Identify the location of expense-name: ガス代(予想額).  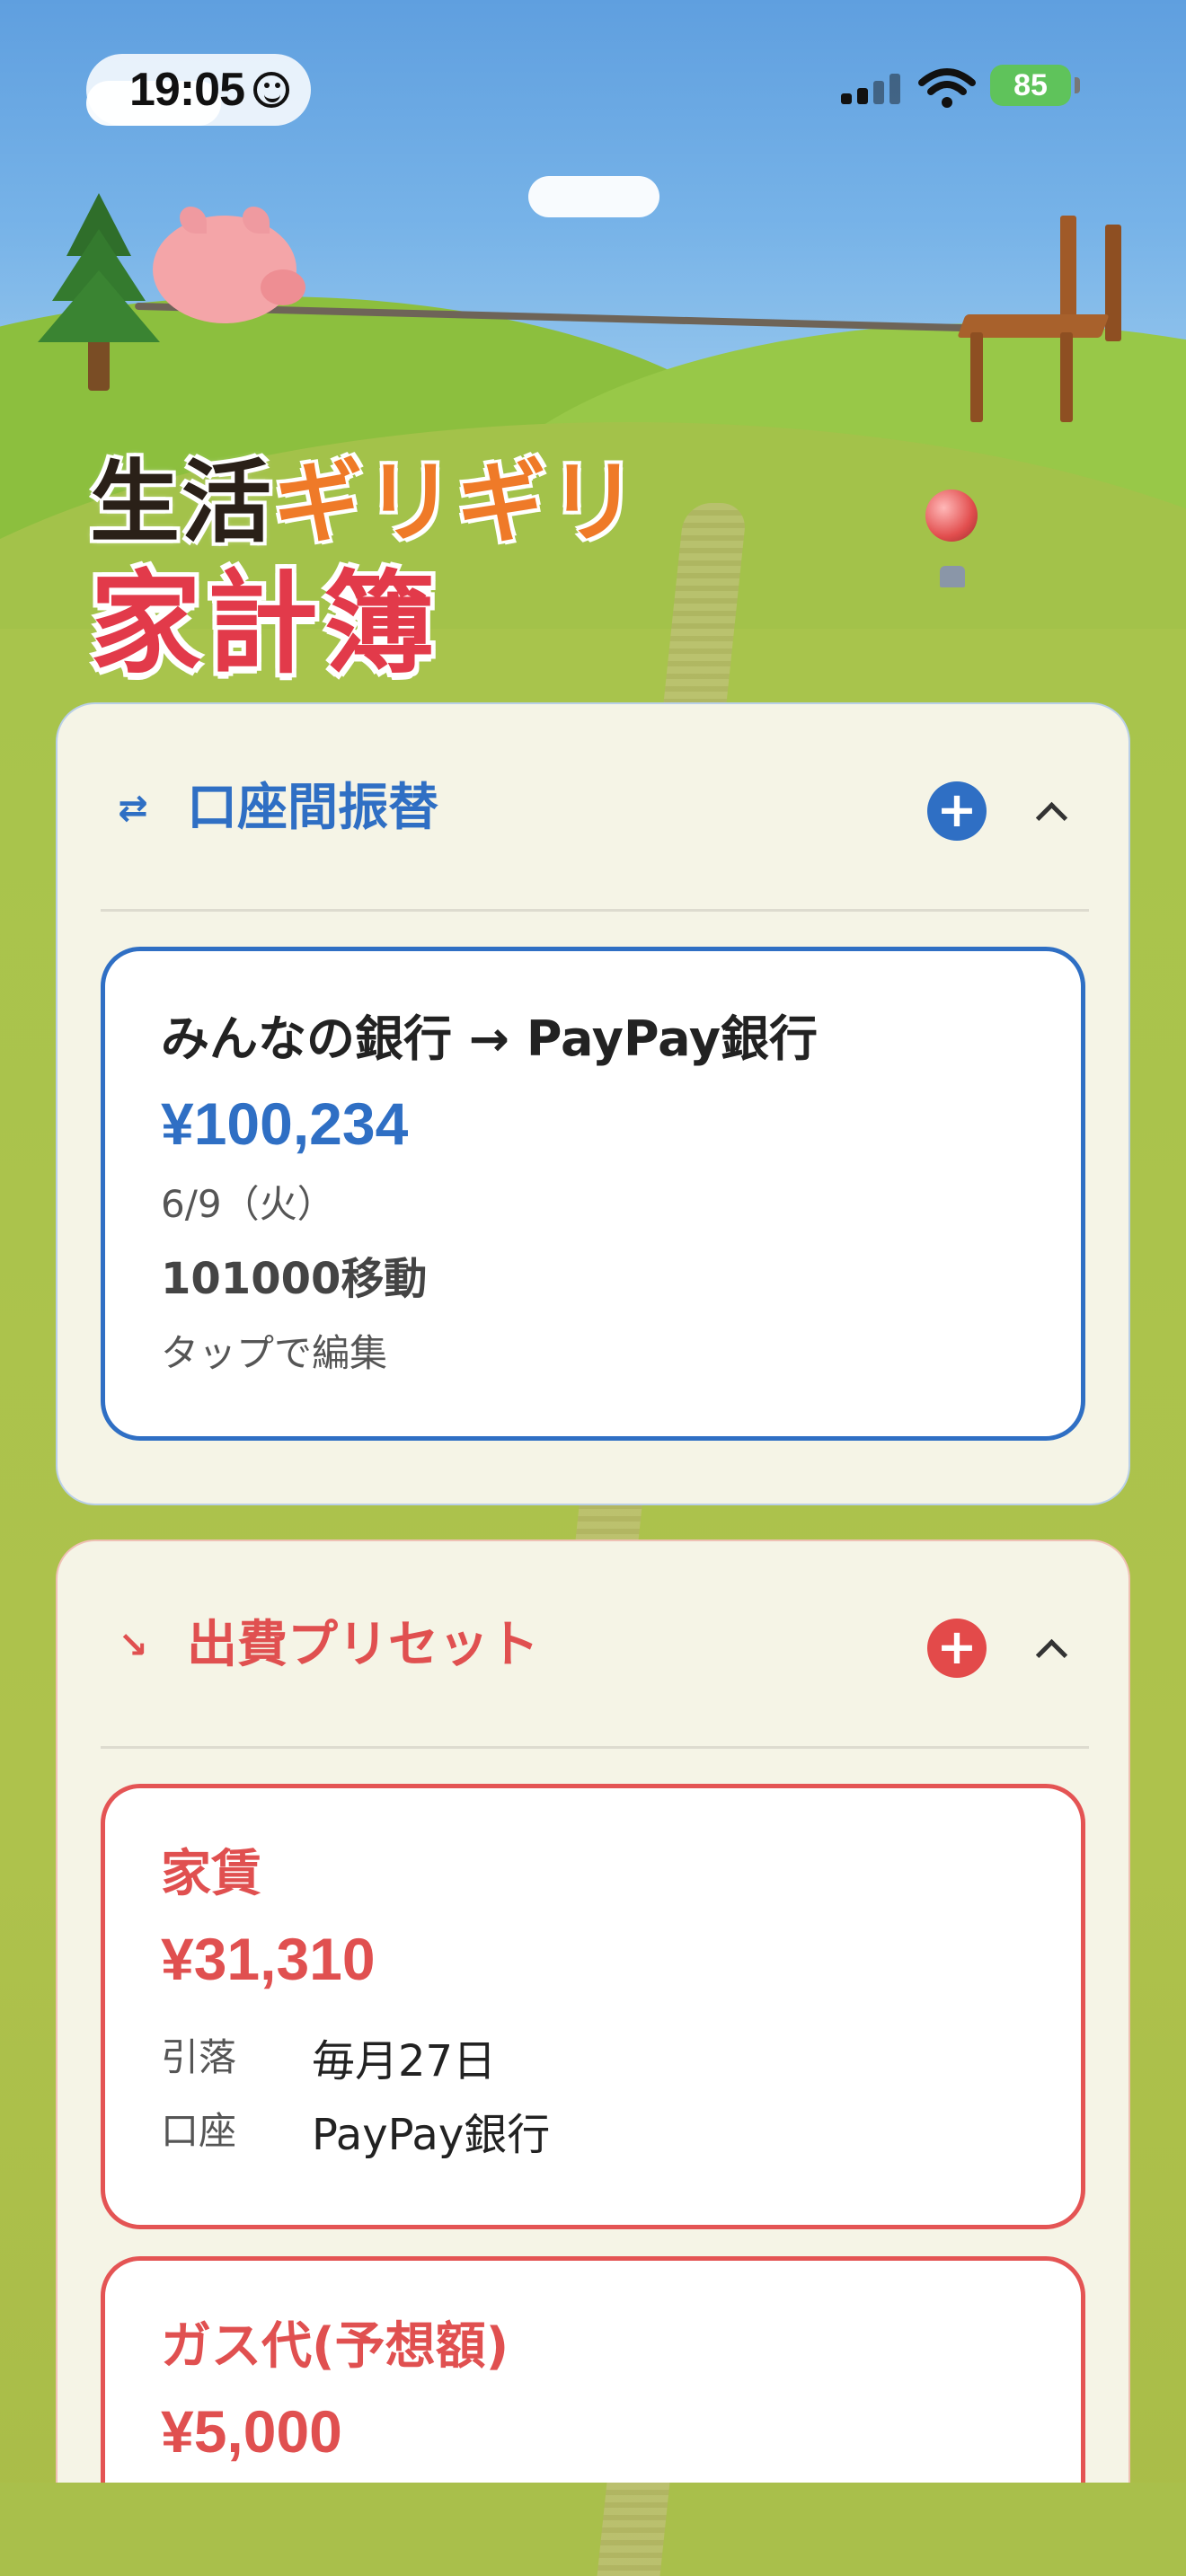
(335, 2346).